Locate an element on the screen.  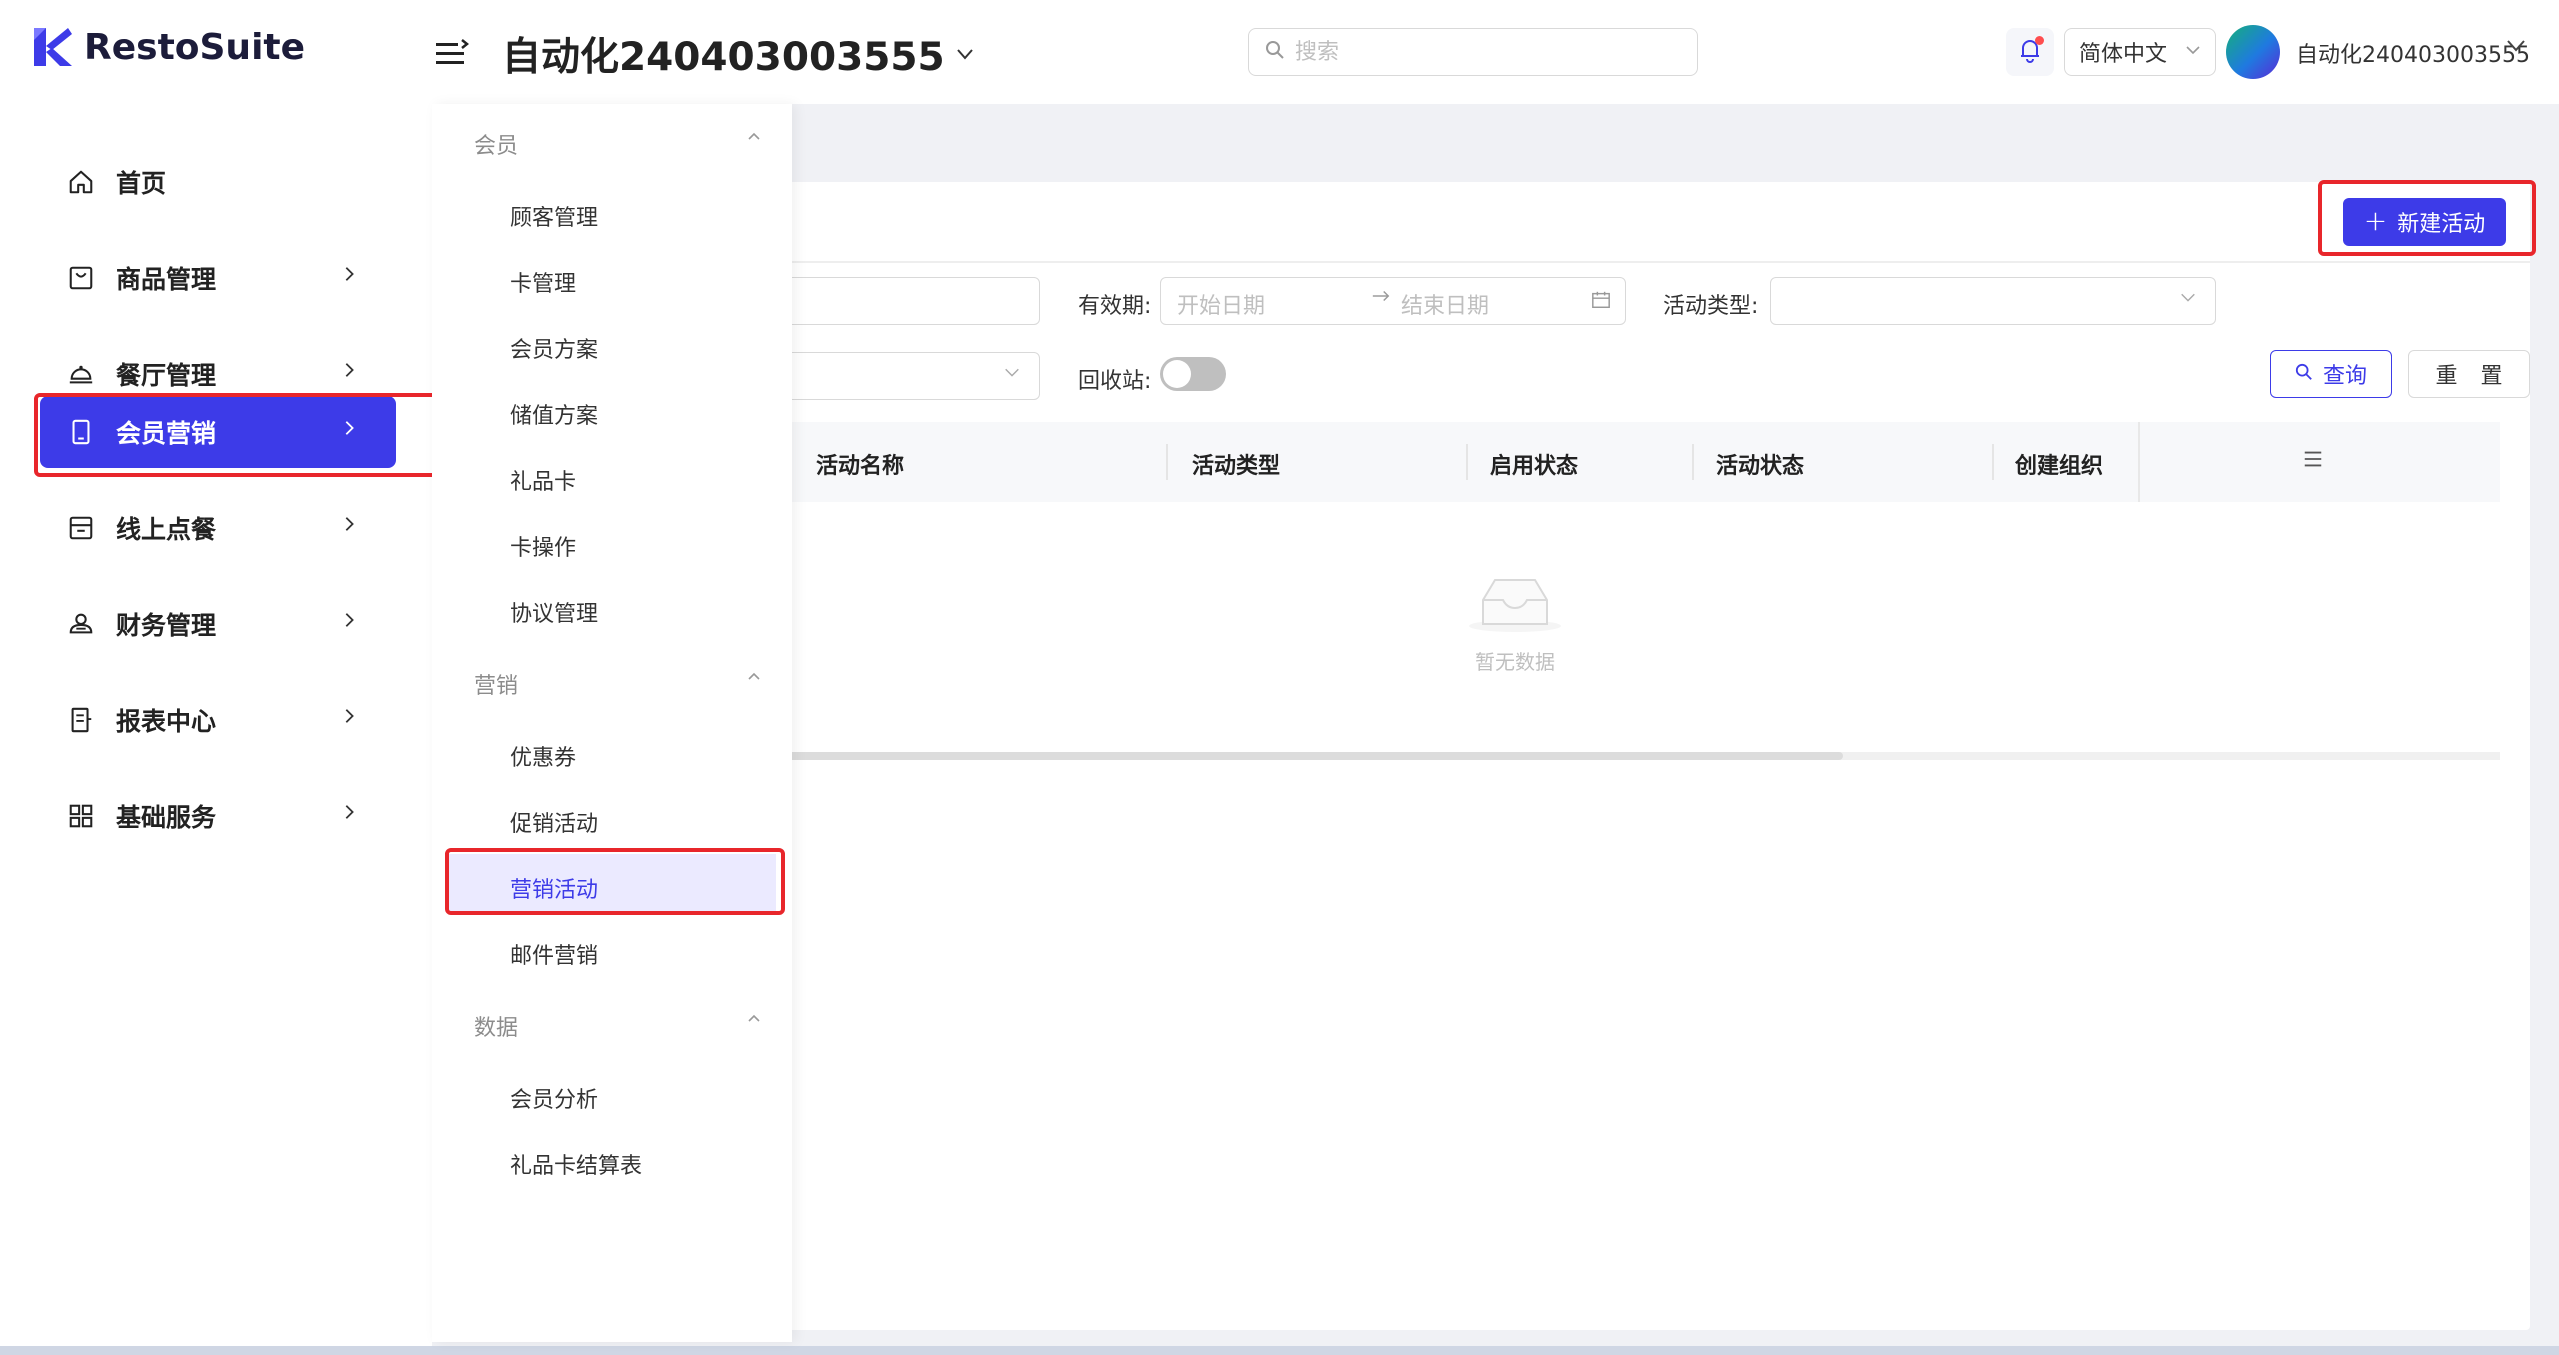
avatar is located at coordinates (2253, 52).